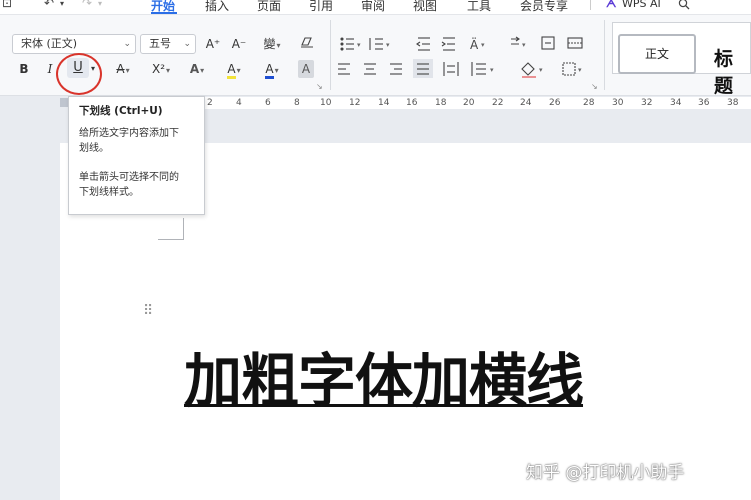 This screenshot has height=500, width=751. I want to click on text-effect-button: A▾, so click(197, 69).